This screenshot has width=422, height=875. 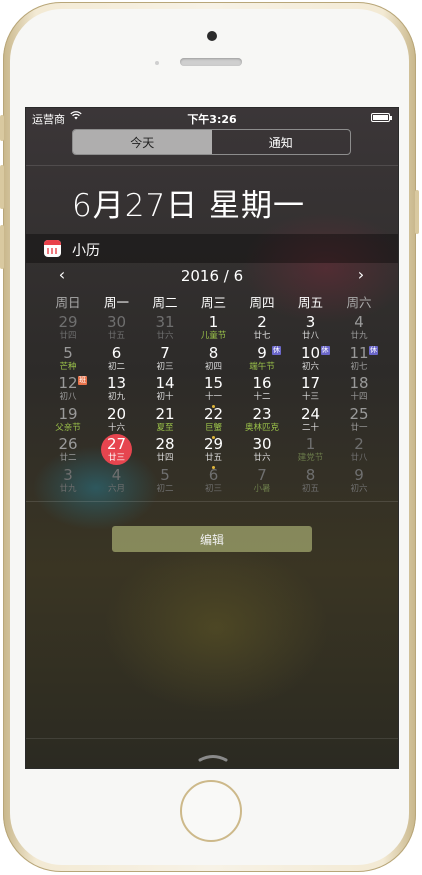 I want to click on calendar-day: 9 初六, so click(x=359, y=482).